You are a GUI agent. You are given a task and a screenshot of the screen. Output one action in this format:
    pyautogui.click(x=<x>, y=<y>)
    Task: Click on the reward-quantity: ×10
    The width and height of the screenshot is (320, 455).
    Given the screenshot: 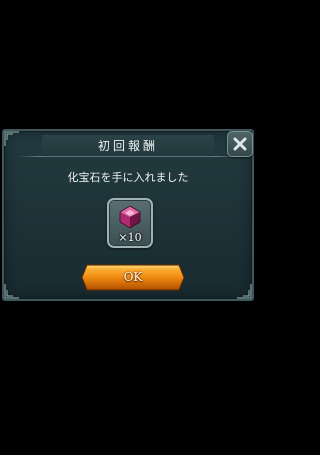 What is the action you would take?
    pyautogui.click(x=130, y=237)
    